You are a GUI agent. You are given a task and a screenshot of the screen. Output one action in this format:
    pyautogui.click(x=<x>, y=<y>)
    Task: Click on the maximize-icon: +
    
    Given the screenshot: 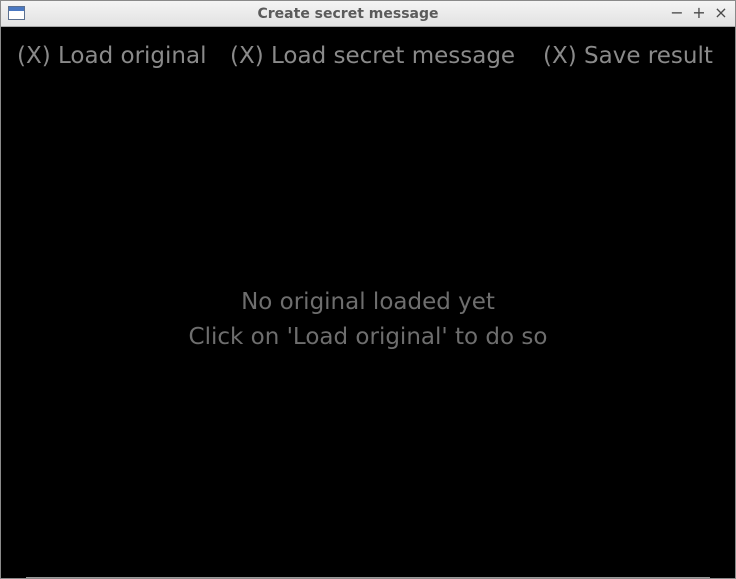 What is the action you would take?
    pyautogui.click(x=699, y=13)
    